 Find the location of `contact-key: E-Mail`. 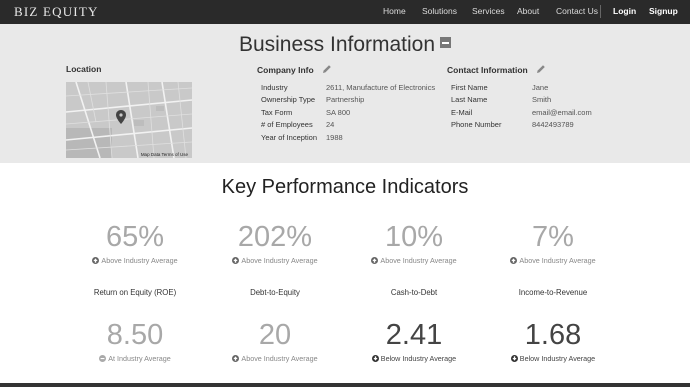

contact-key: E-Mail is located at coordinates (462, 112).